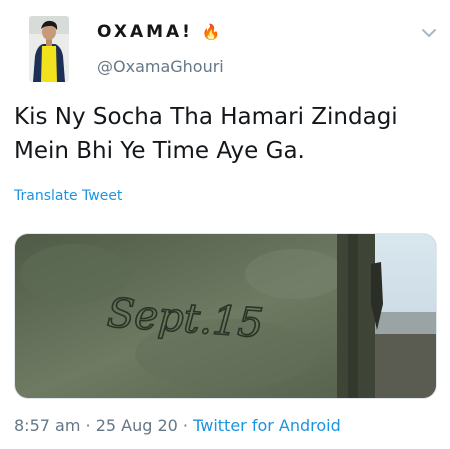  Describe the element at coordinates (429, 33) in the screenshot. I see `chevron-down-icon` at that location.